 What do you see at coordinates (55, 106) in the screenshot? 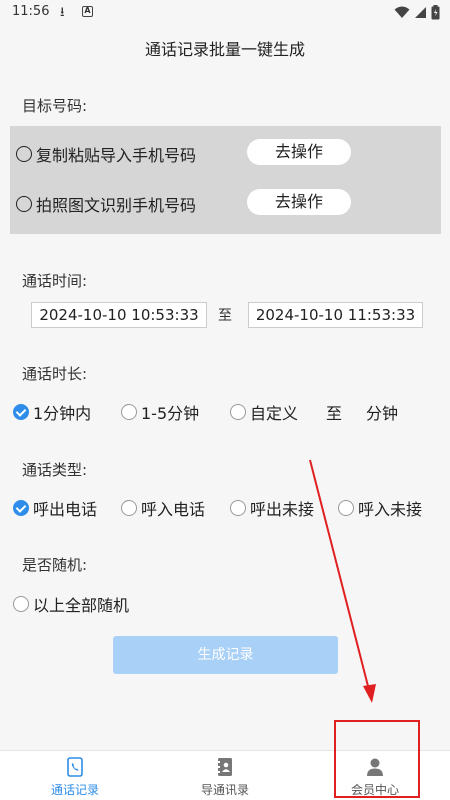
I see `target-label: 目标号码:` at bounding box center [55, 106].